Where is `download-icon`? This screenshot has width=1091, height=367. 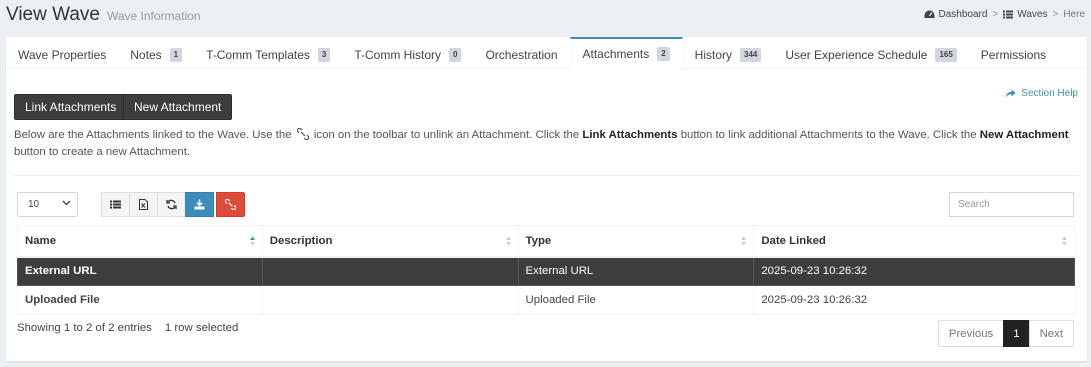
download-icon is located at coordinates (199, 204).